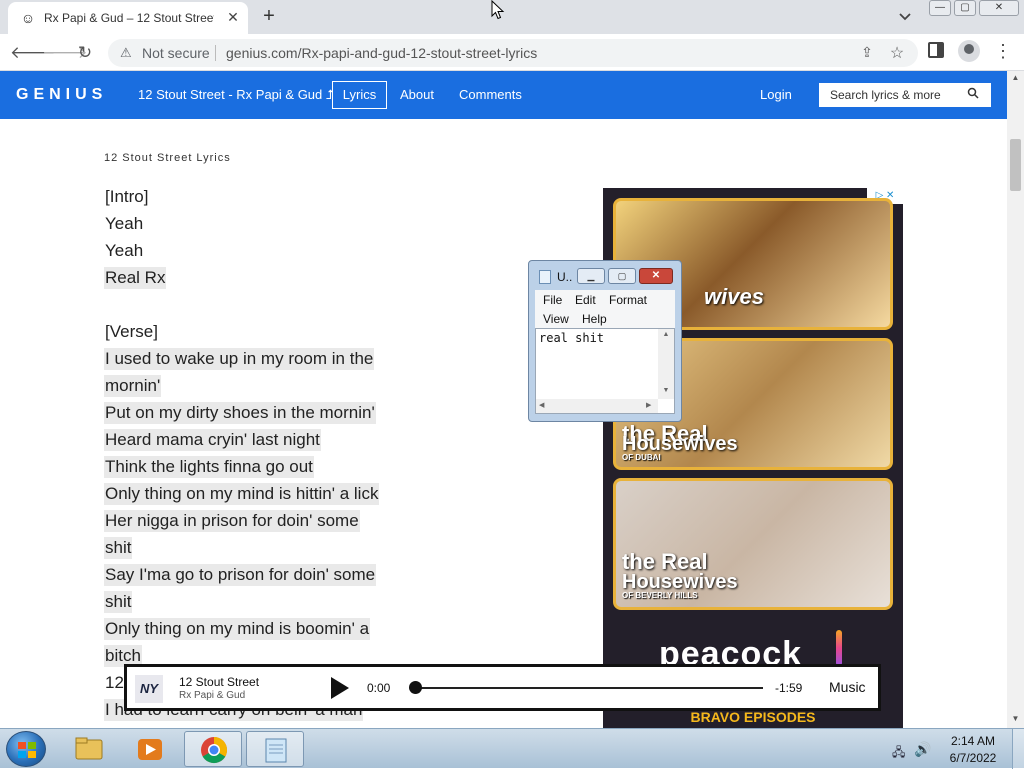 Image resolution: width=1024 pixels, height=773 pixels. Describe the element at coordinates (212, 695) in the screenshot. I see `player-artist: Rx Papi & Gud` at that location.